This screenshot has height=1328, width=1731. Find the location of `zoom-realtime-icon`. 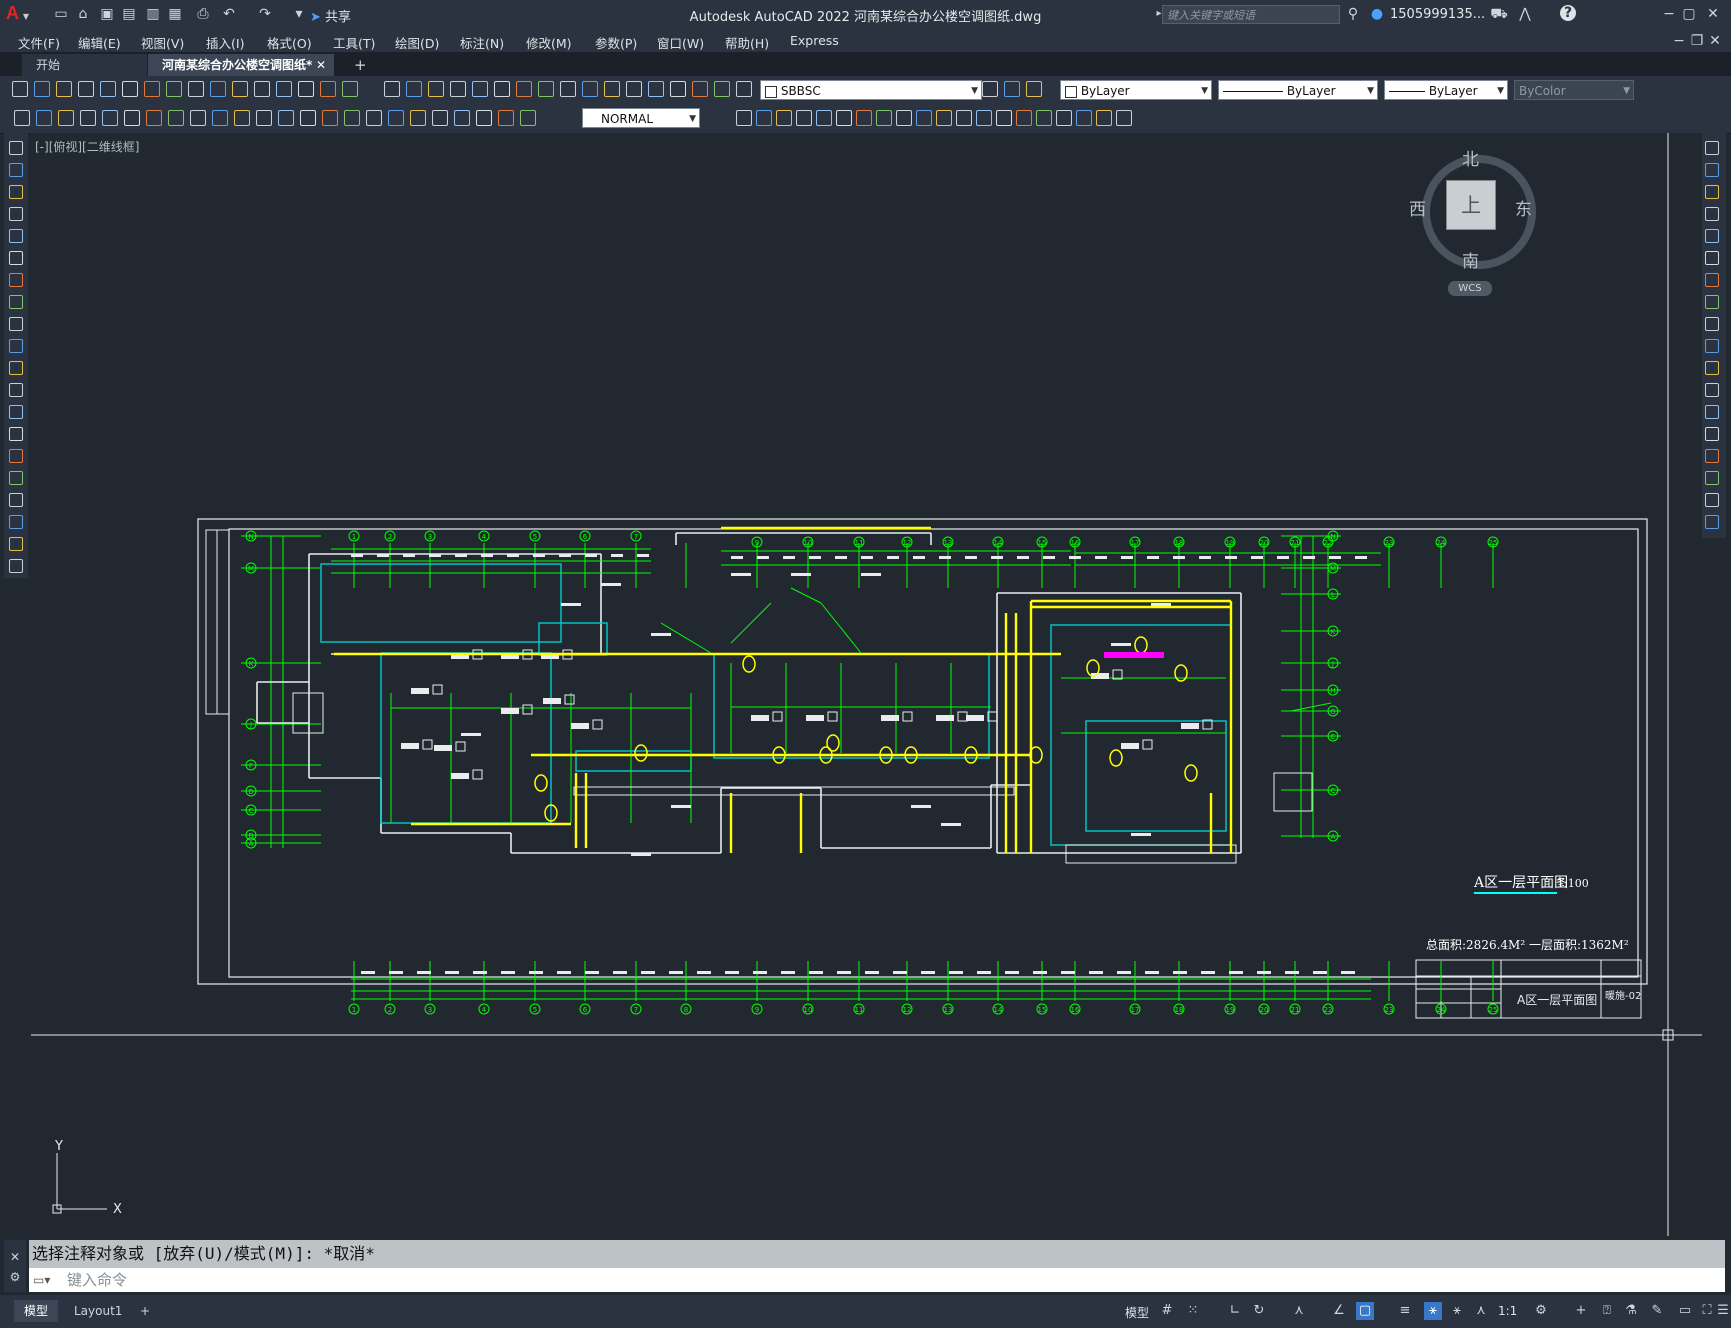

zoom-realtime-icon is located at coordinates (502, 89).